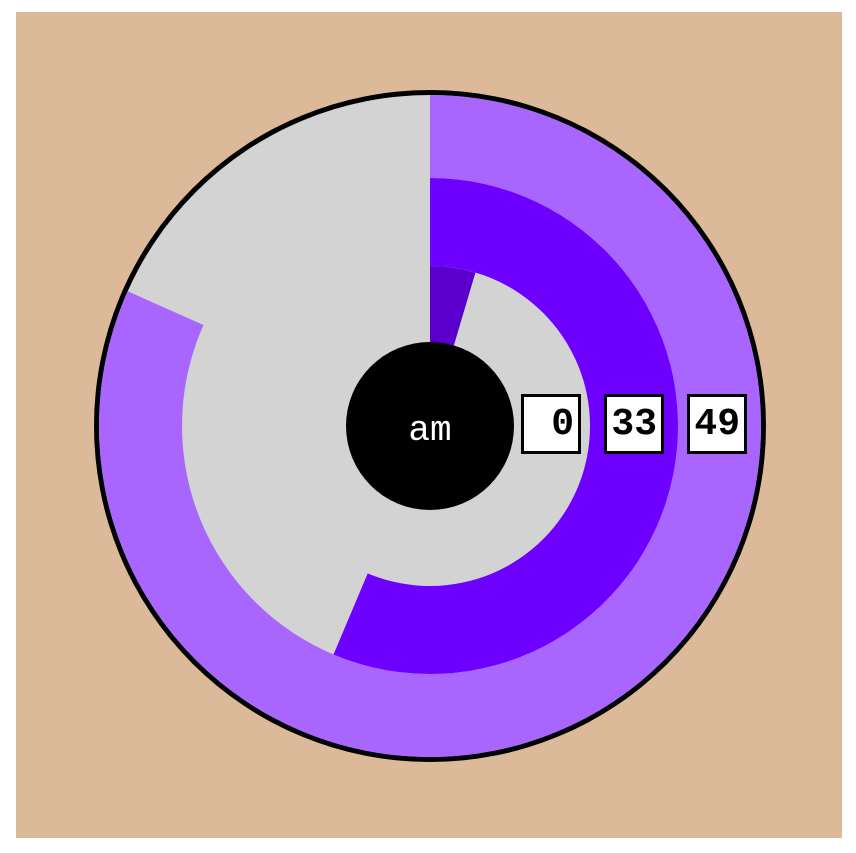 Image resolution: width=856 pixels, height=853 pixels. Describe the element at coordinates (429, 430) in the screenshot. I see `period-label: am` at that location.